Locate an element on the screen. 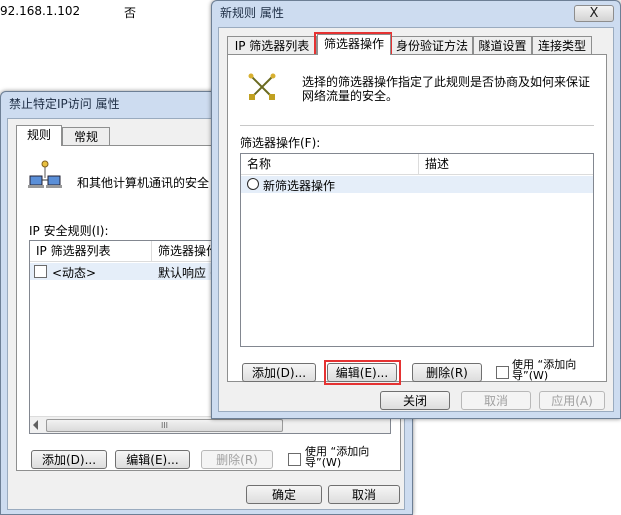 The width and height of the screenshot is (621, 515). back-cancel-button: 取消 is located at coordinates (364, 494).